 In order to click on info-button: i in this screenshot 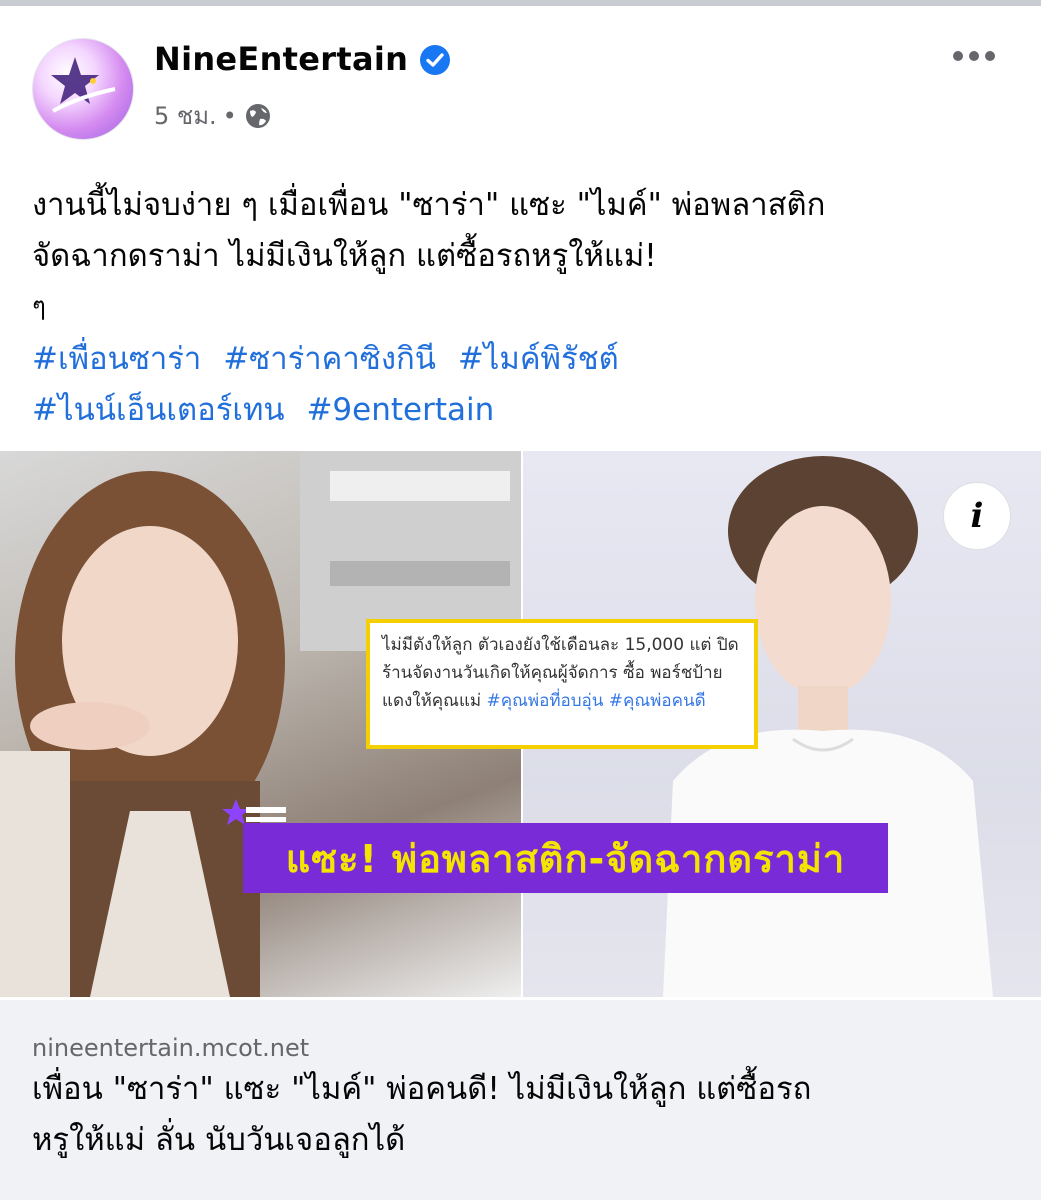, I will do `click(977, 516)`.